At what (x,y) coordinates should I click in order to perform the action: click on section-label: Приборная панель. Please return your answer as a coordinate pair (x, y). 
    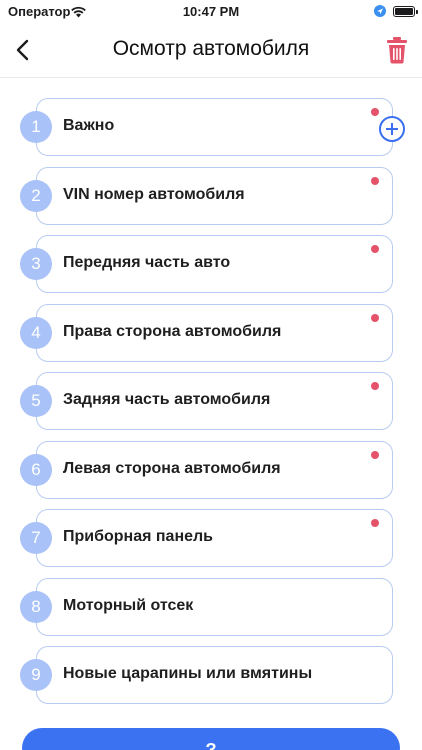
    Looking at the image, I should click on (138, 536).